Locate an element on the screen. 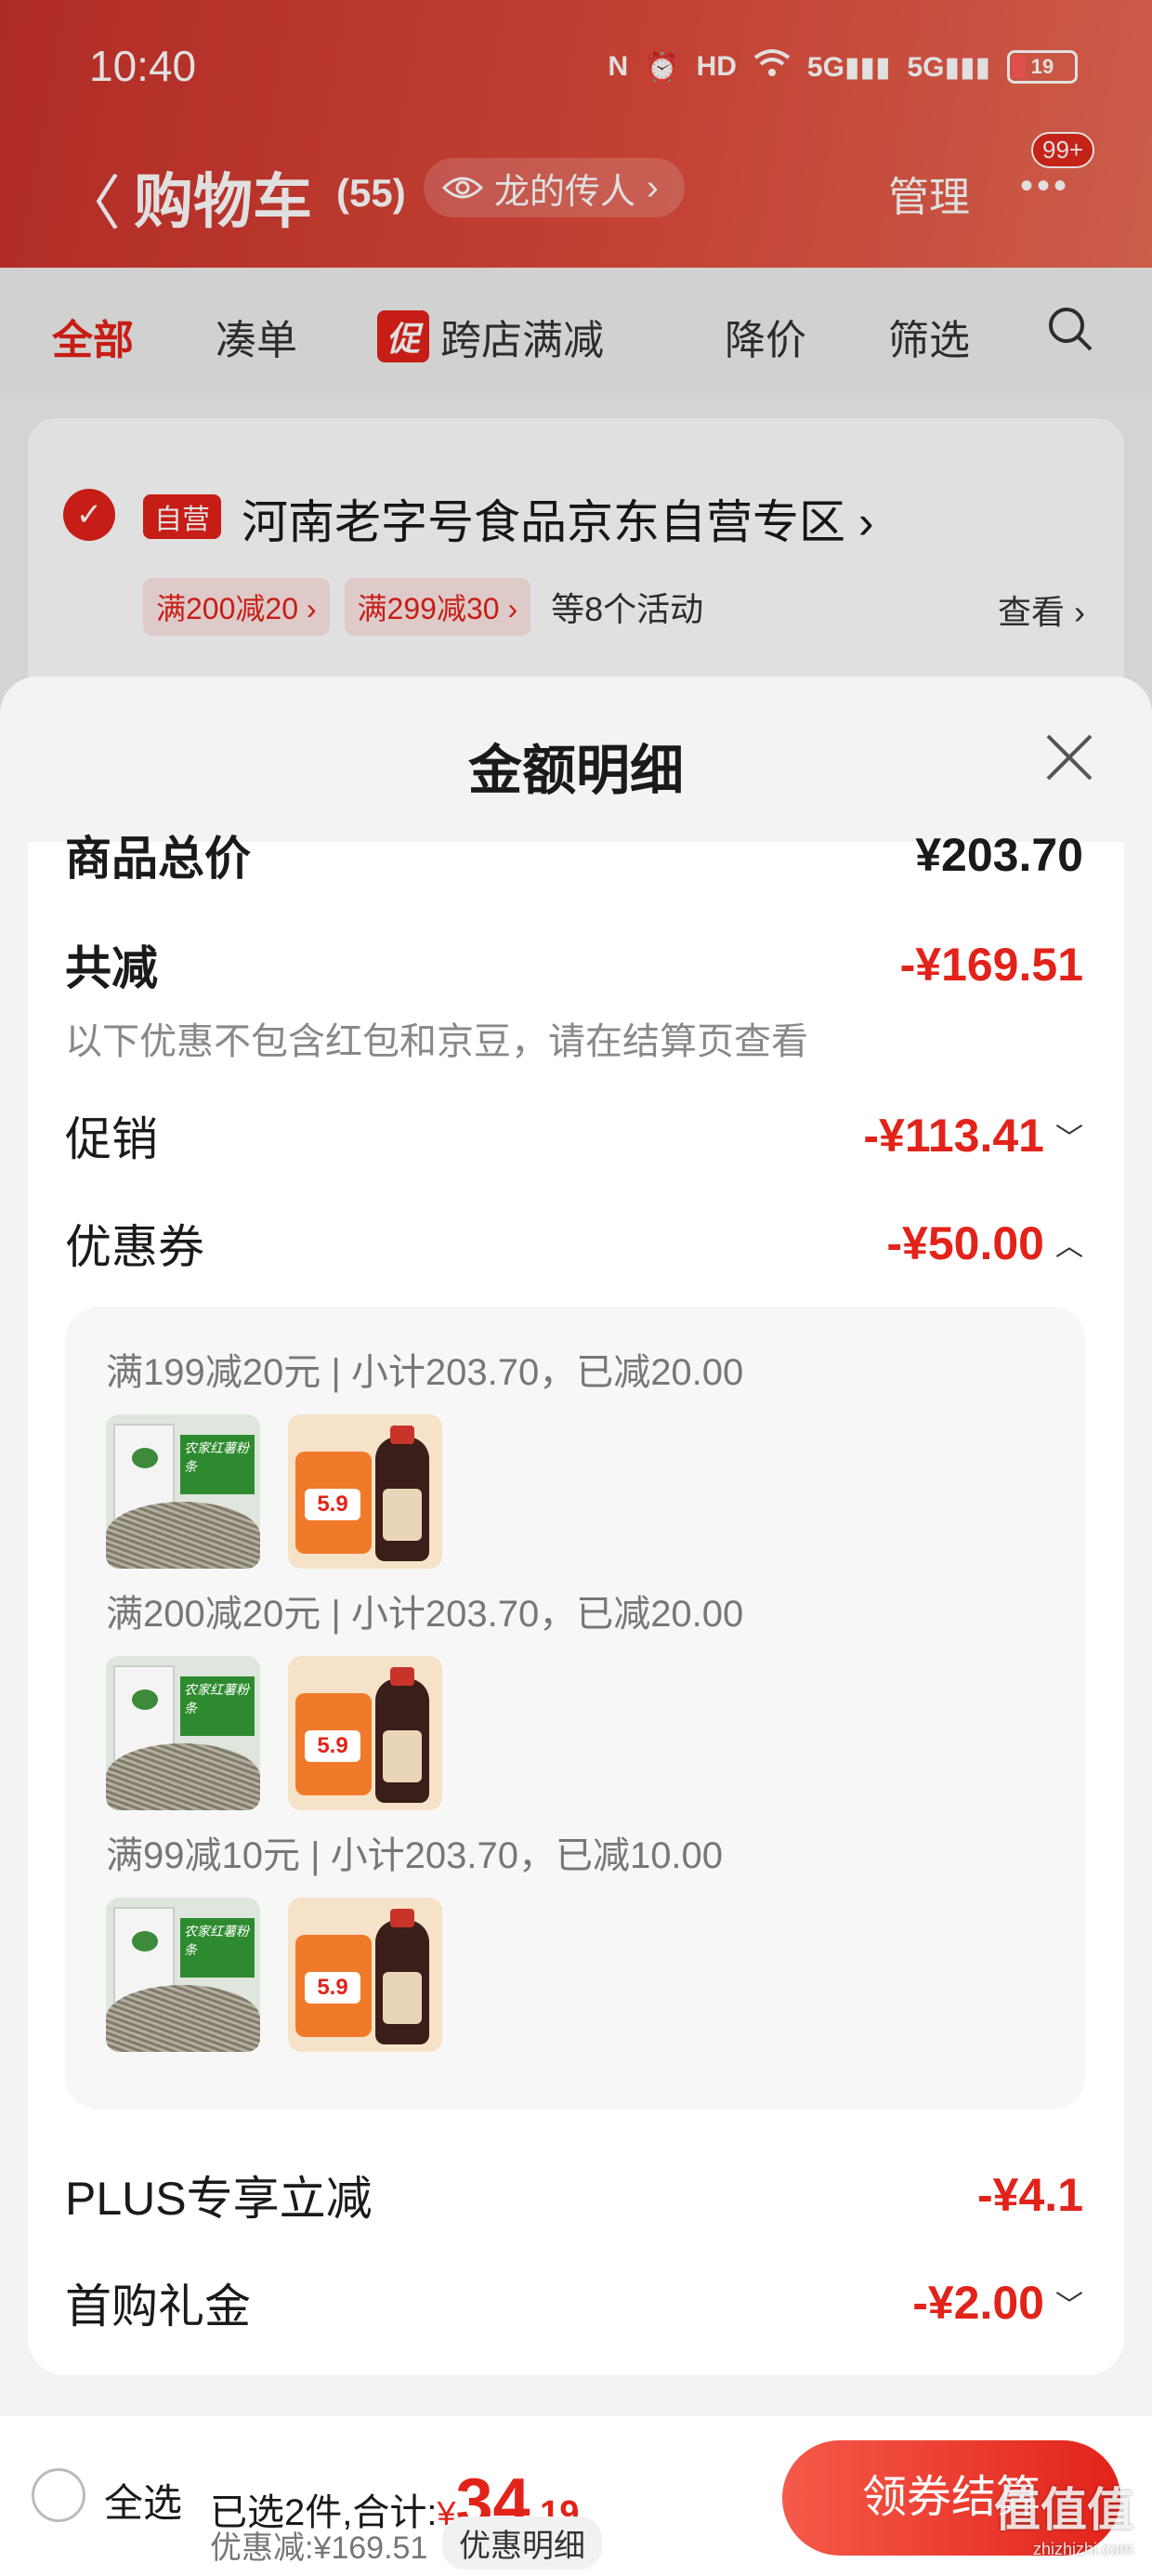  plus-value: -¥4.1 is located at coordinates (1030, 2195).